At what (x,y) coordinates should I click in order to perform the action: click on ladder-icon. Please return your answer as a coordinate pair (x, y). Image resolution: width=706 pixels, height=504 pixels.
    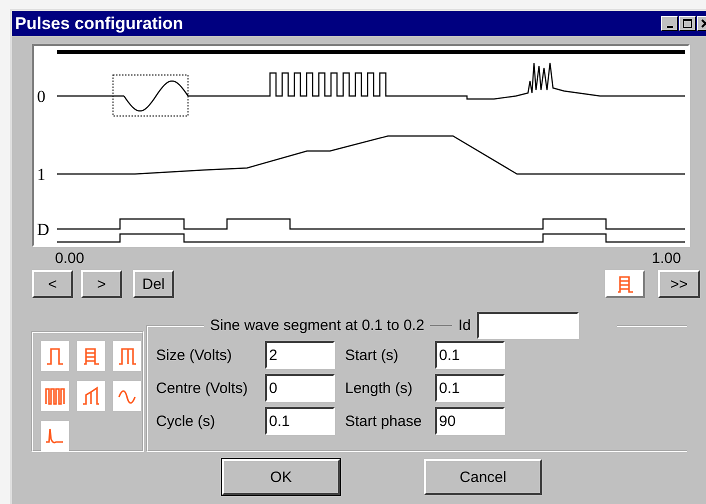
    Looking at the image, I should click on (625, 284).